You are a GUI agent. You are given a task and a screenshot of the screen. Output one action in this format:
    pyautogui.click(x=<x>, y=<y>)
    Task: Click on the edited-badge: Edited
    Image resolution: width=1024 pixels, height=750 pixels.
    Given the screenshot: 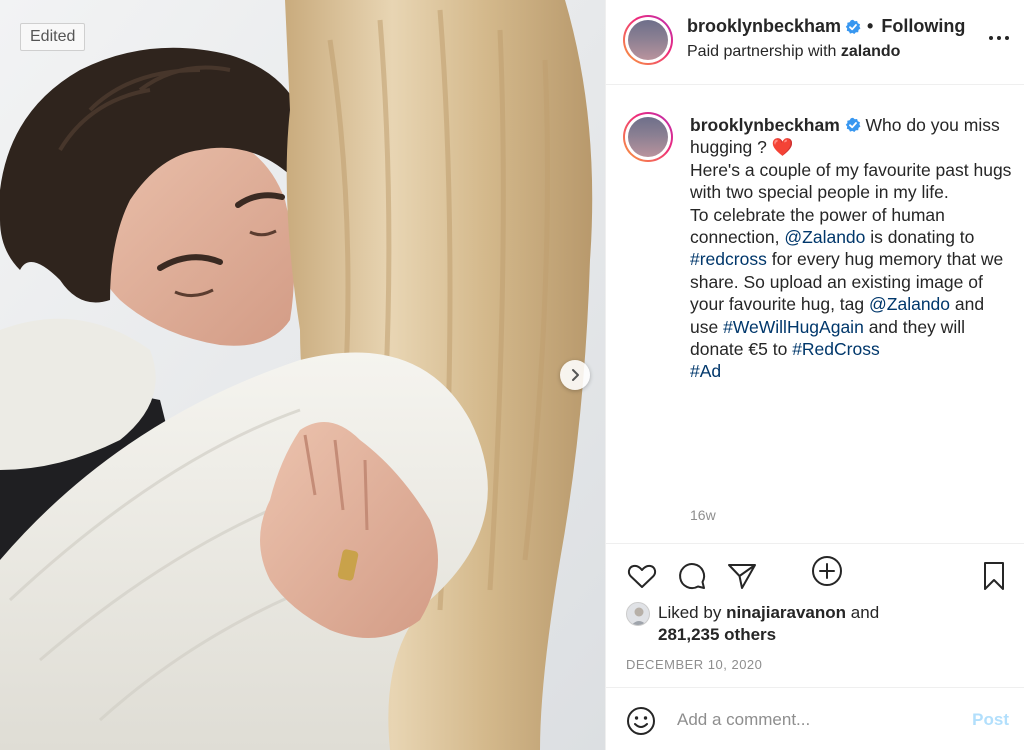 What is the action you would take?
    pyautogui.click(x=53, y=37)
    